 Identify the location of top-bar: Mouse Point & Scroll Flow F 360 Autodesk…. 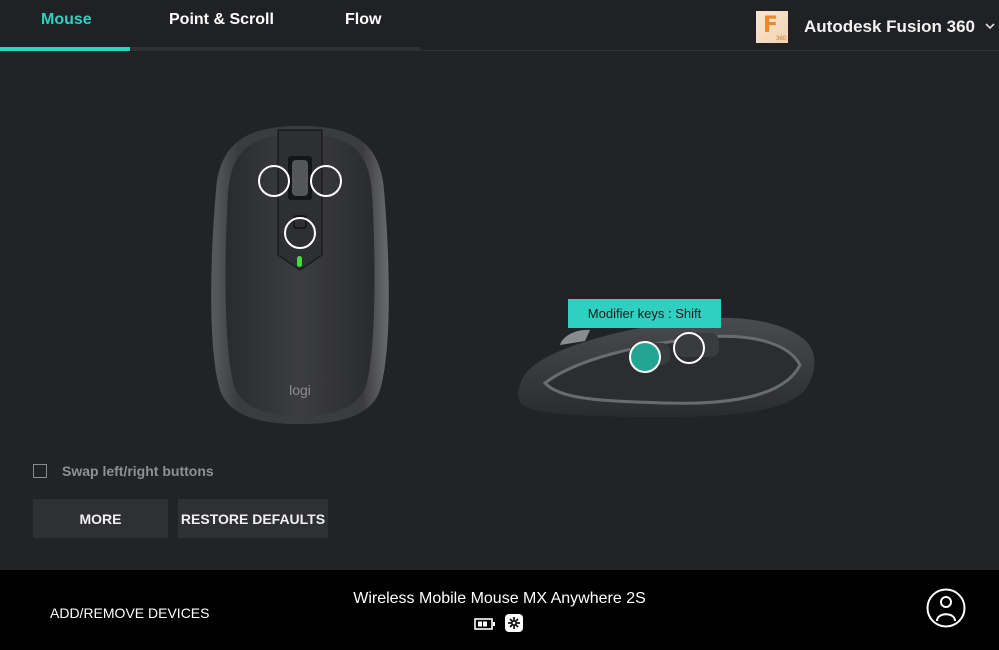
(499, 26).